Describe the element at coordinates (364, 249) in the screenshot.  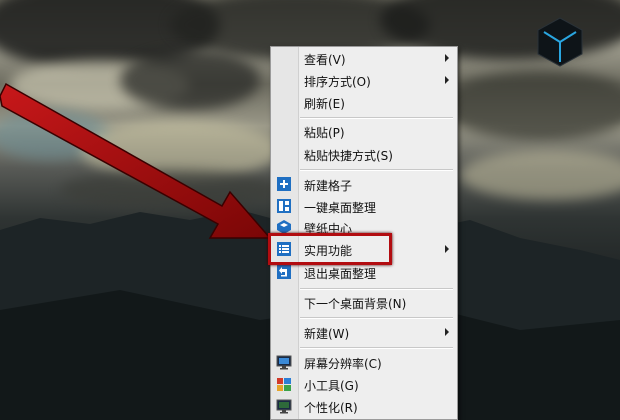
I see `menu-item-utilities: 实用功能` at that location.